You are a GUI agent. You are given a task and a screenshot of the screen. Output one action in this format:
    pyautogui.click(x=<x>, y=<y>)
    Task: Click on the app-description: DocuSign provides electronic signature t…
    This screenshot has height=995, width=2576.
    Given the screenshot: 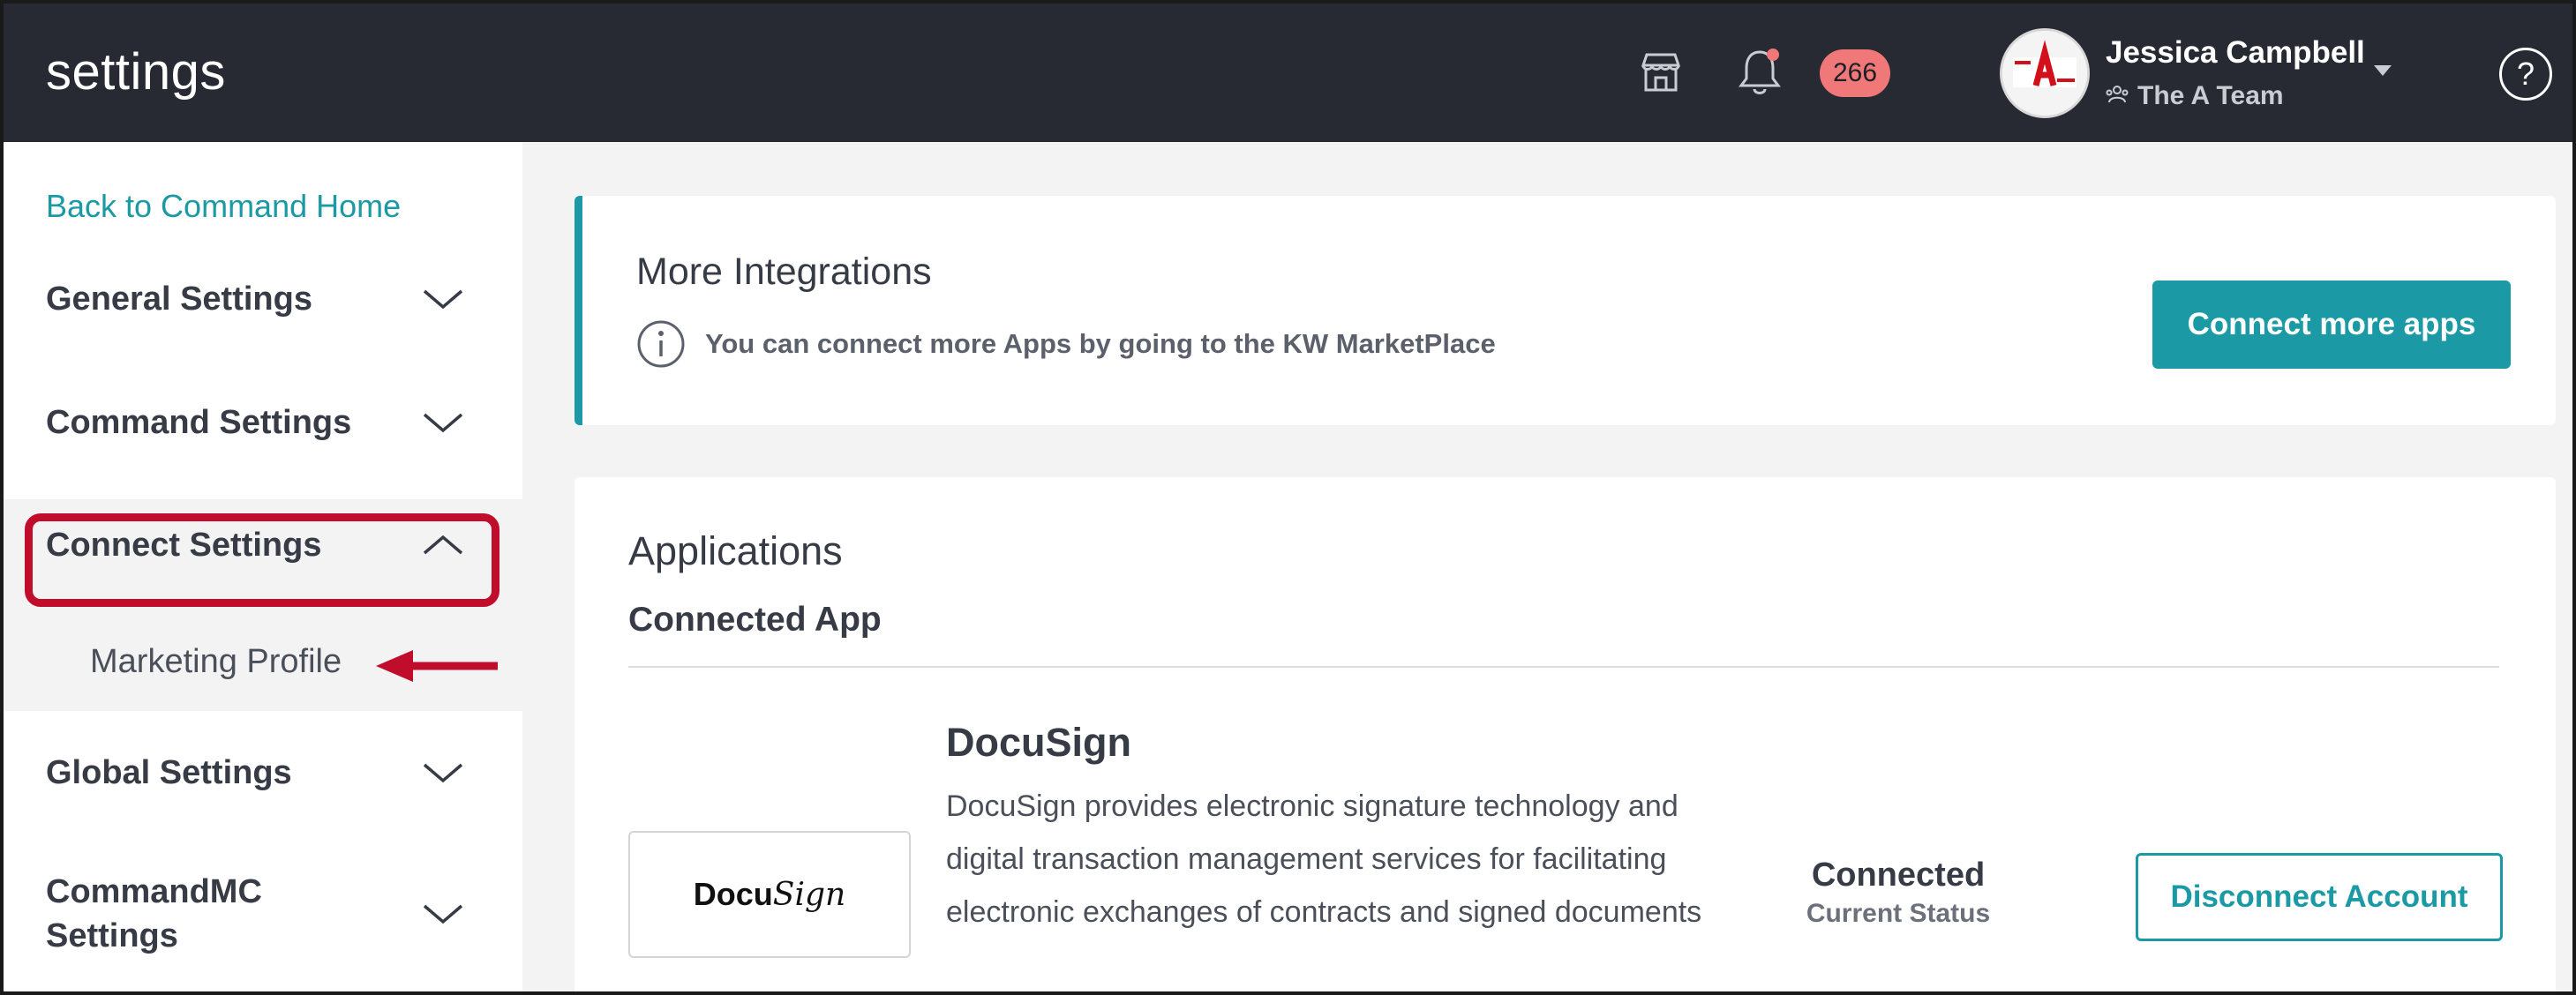 What is the action you would take?
    pyautogui.click(x=1324, y=859)
    